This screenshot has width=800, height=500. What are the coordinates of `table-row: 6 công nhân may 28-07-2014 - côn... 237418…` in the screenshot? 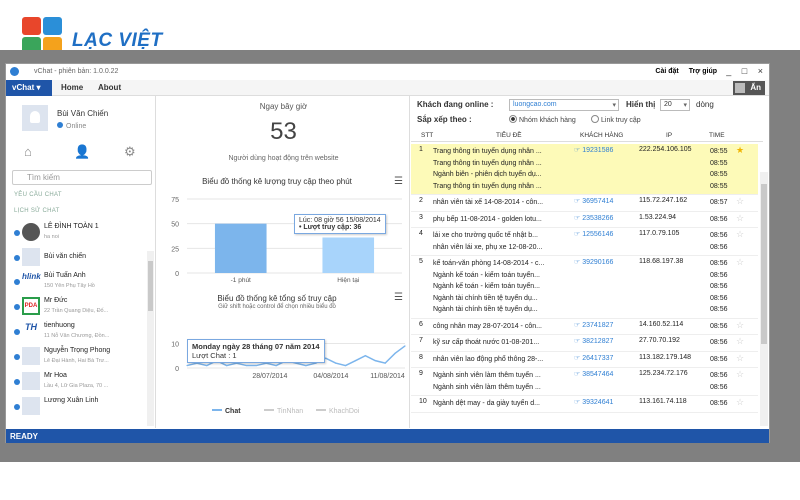 It's located at (584, 327).